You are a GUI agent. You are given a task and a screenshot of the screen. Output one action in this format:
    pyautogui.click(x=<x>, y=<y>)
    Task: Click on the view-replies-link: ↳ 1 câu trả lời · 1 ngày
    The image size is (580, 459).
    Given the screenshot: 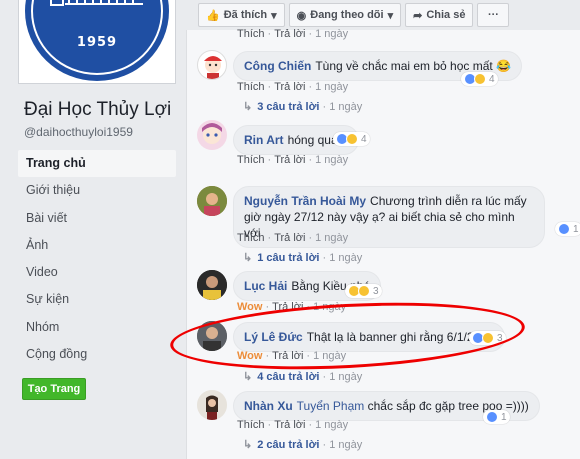 What is the action you would take?
    pyautogui.click(x=302, y=257)
    